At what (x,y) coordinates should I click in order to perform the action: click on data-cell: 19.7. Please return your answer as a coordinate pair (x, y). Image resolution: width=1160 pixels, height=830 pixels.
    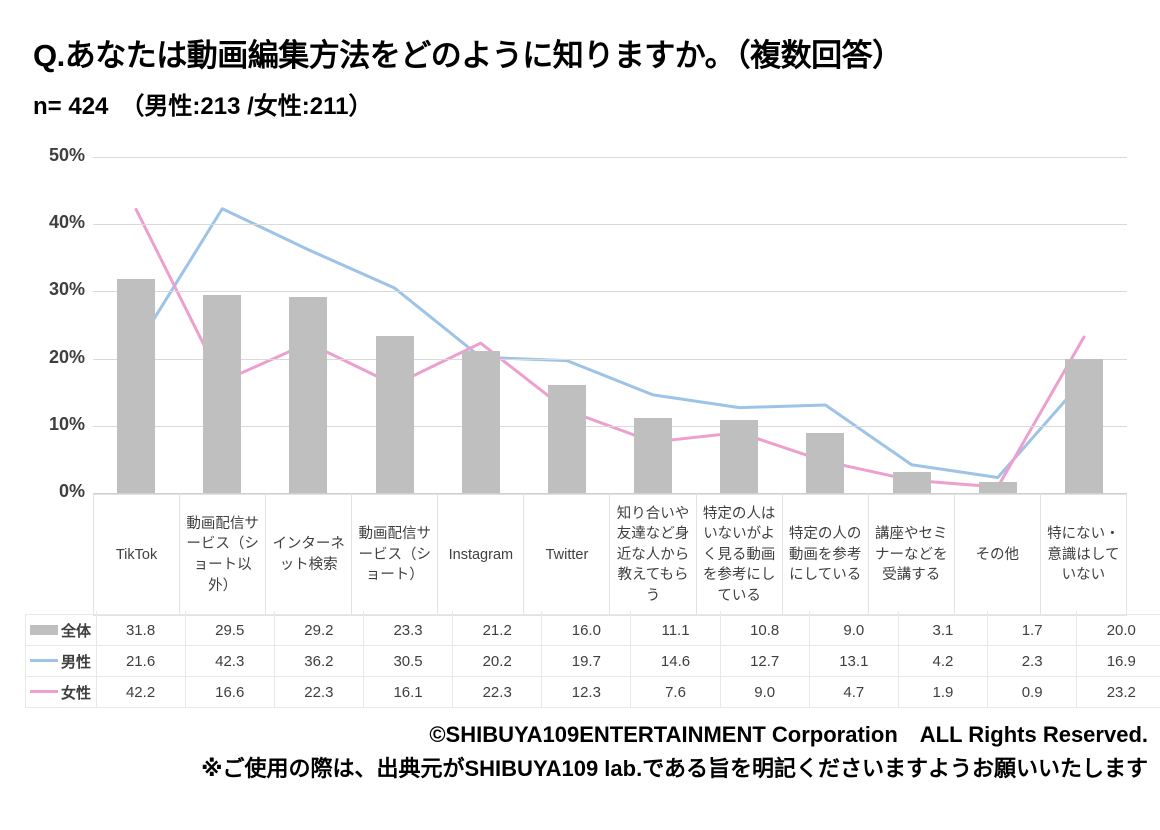
    Looking at the image, I should click on (586, 661).